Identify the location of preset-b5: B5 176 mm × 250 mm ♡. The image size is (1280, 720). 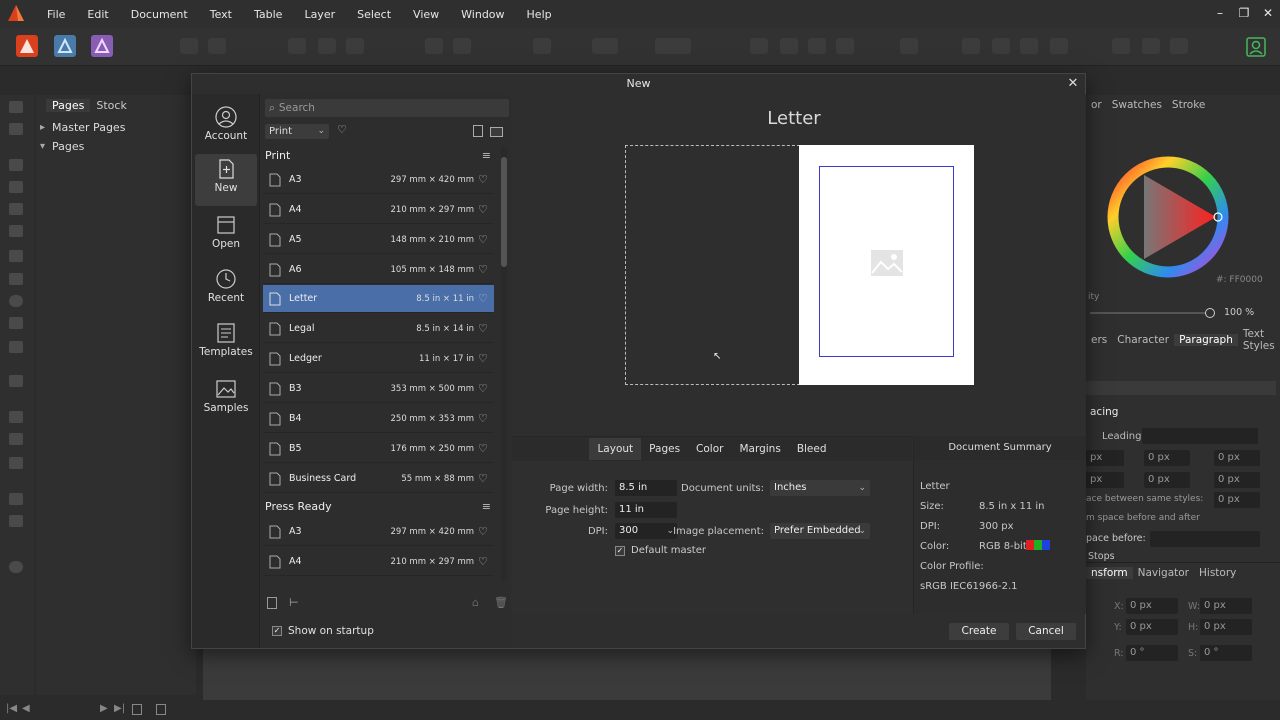
(378, 449).